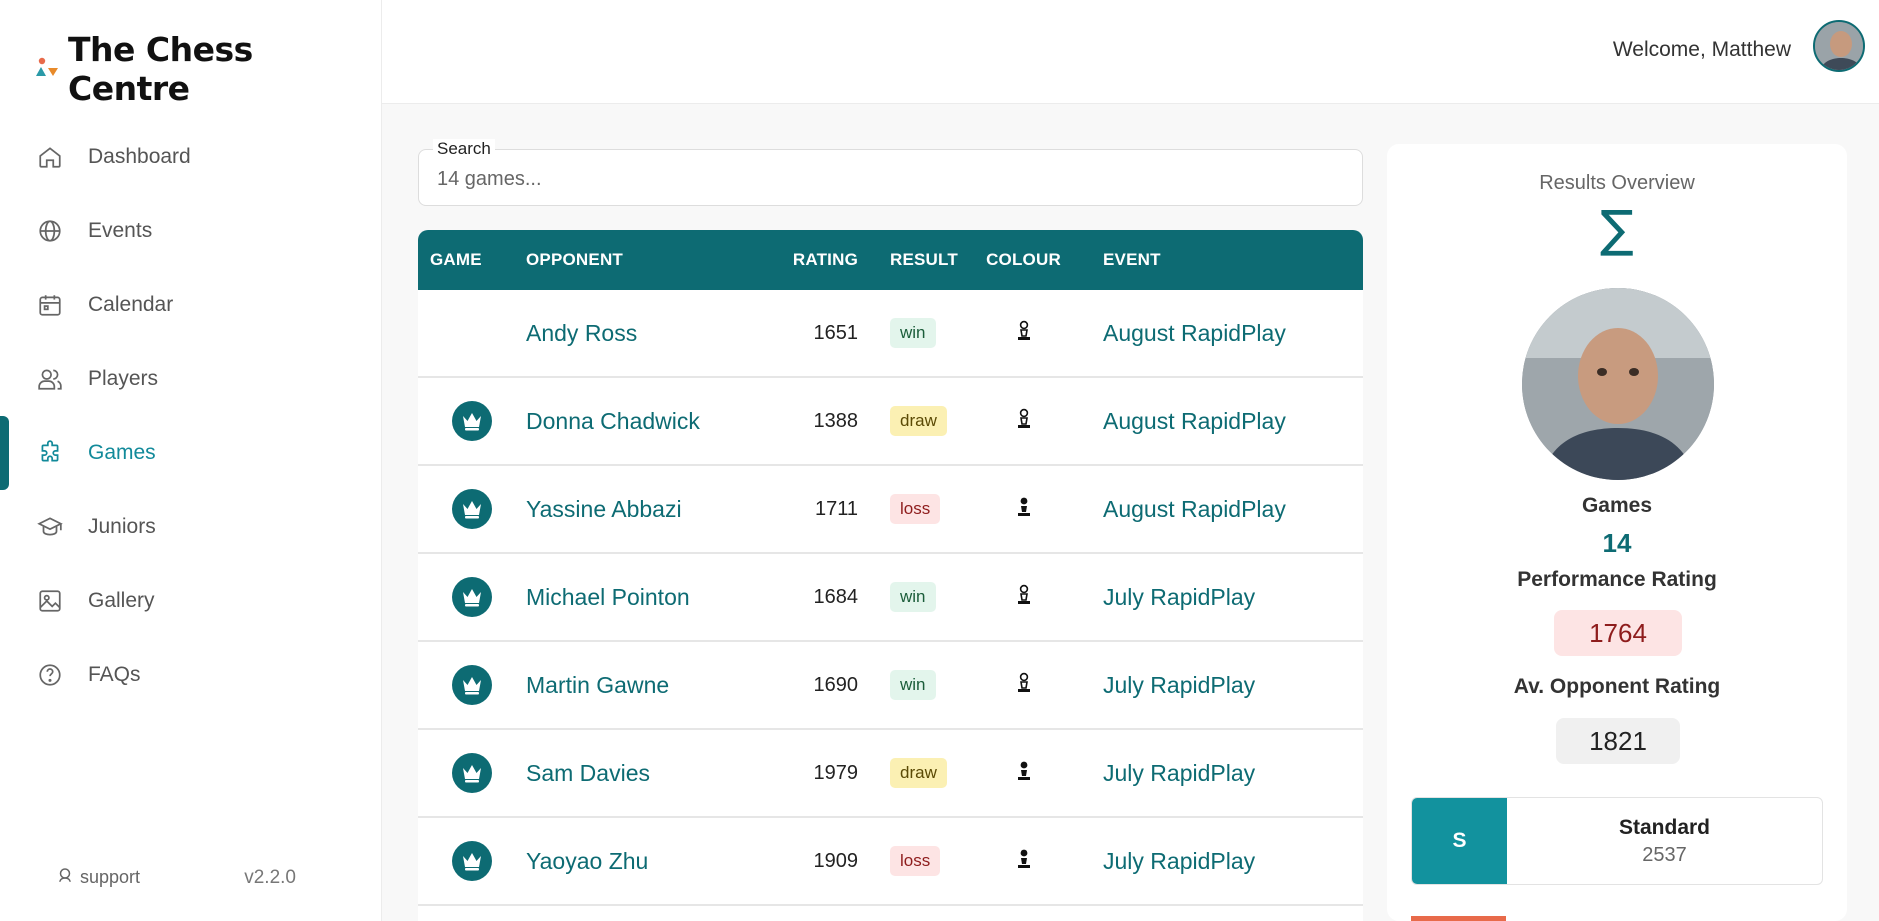  What do you see at coordinates (190, 379) in the screenshot?
I see `sidebar-item-players: Players` at bounding box center [190, 379].